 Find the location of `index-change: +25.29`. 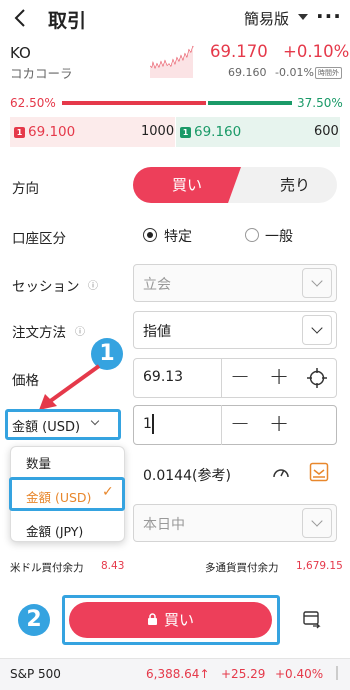

index-change: +25.29 is located at coordinates (243, 674).